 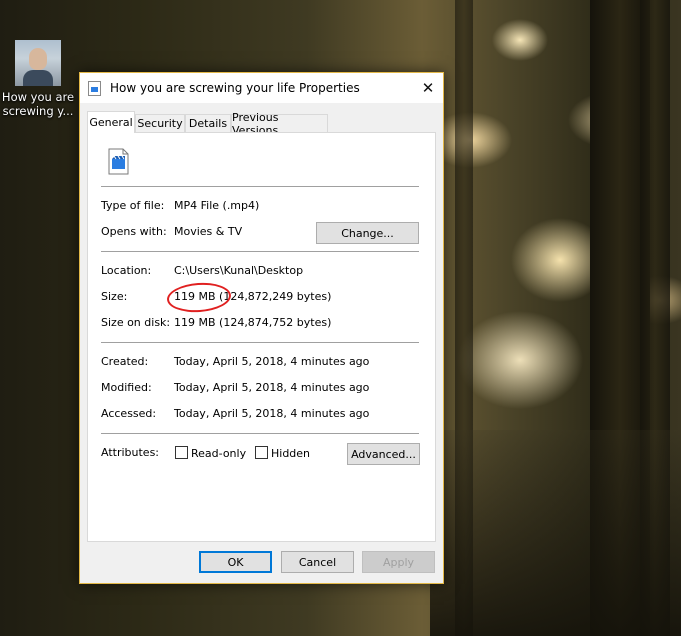 I want to click on red-circle-annotation, so click(x=199, y=297).